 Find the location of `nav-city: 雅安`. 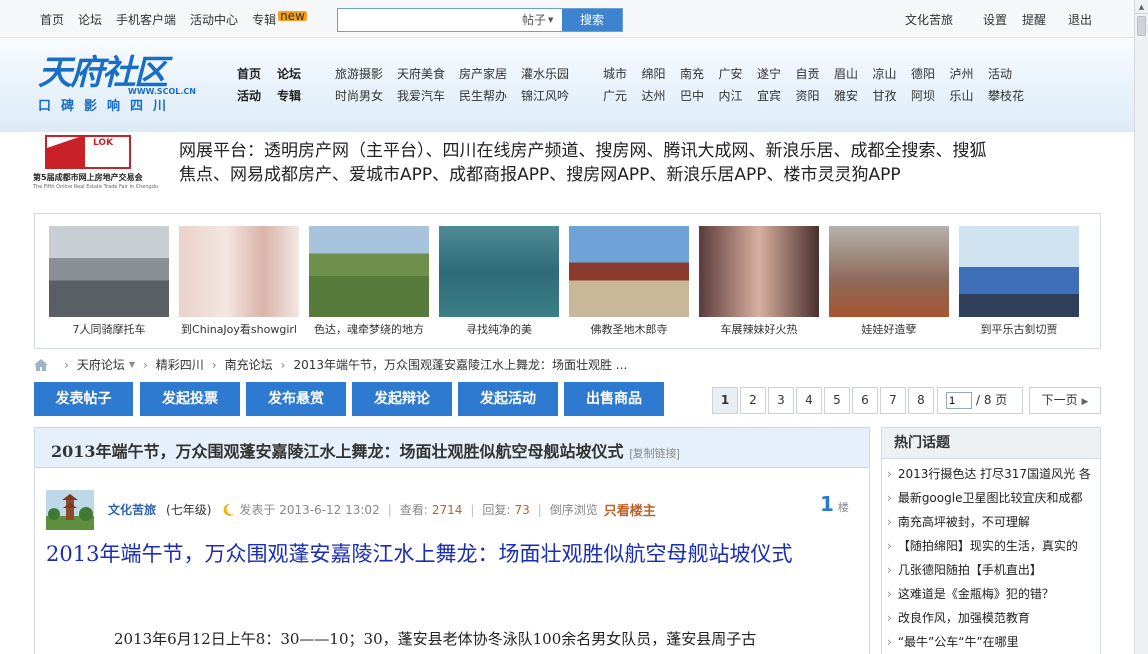

nav-city: 雅安 is located at coordinates (853, 96).